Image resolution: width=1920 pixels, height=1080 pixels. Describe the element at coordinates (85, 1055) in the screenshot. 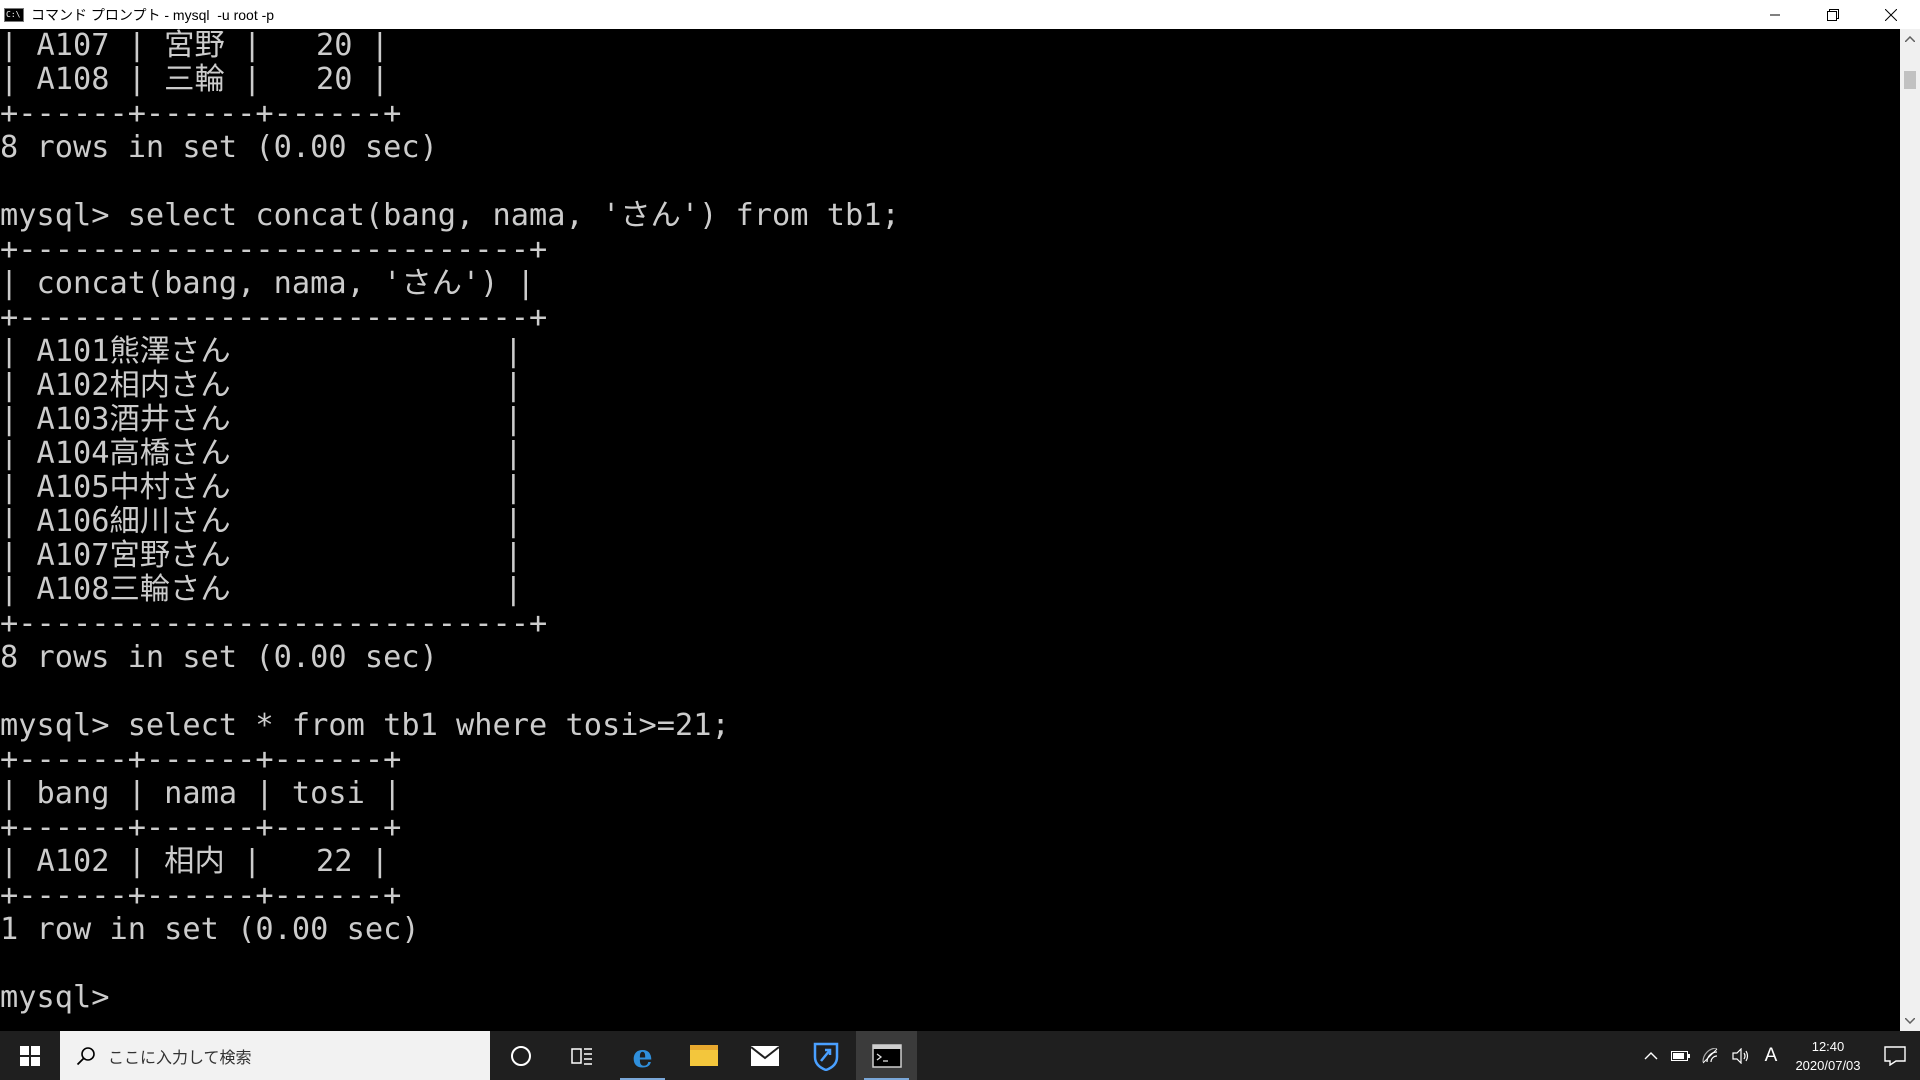

I see `search-icon` at that location.